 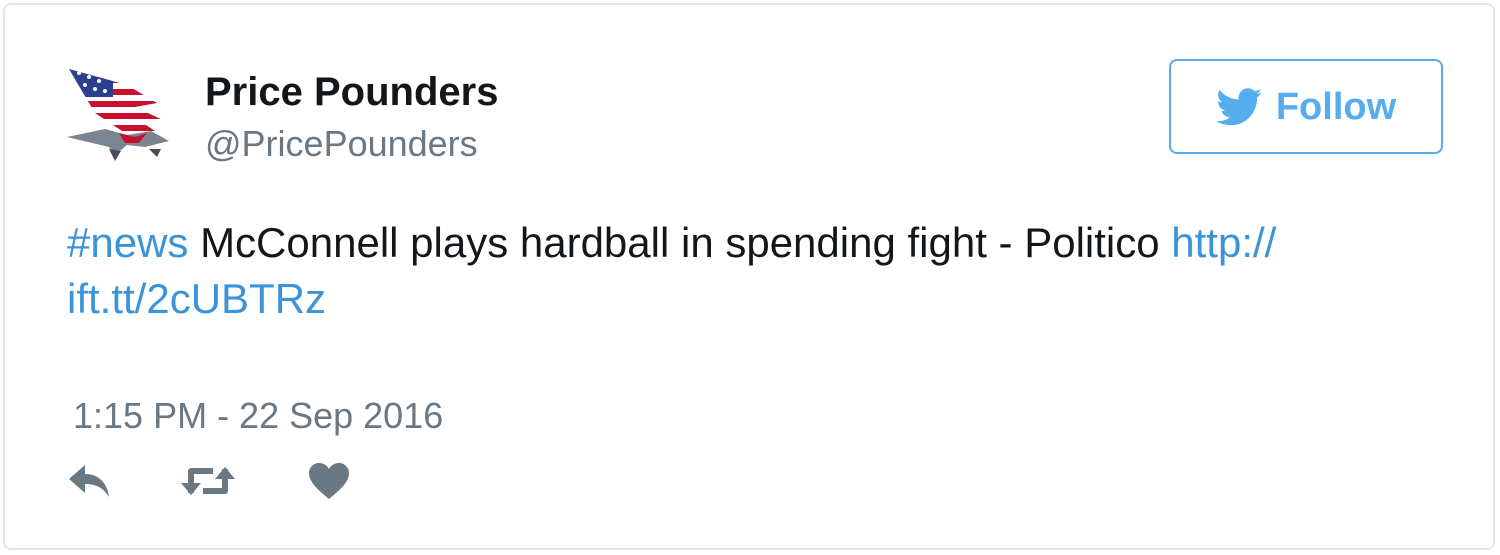 I want to click on flag-eagle-logo-icon, so click(x=118, y=115).